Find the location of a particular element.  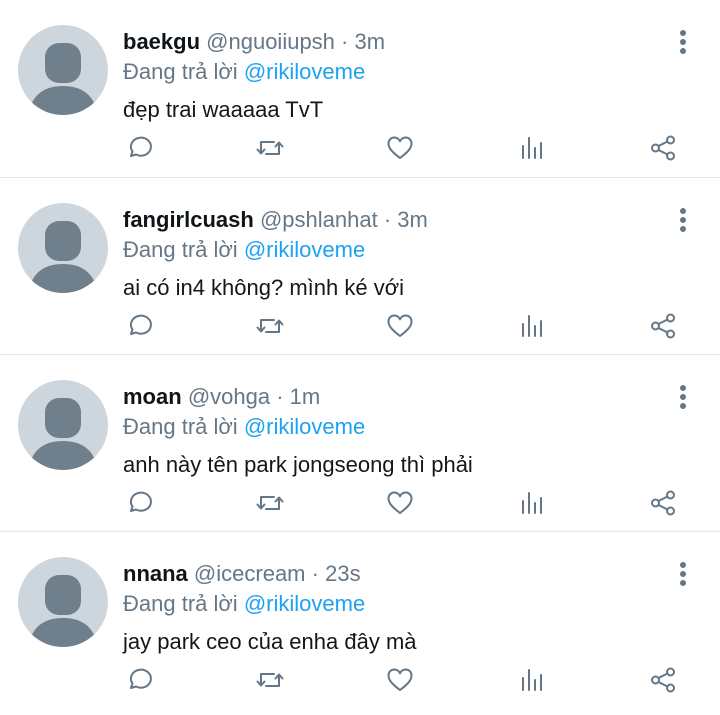

username: @pshlanhat is located at coordinates (319, 219).